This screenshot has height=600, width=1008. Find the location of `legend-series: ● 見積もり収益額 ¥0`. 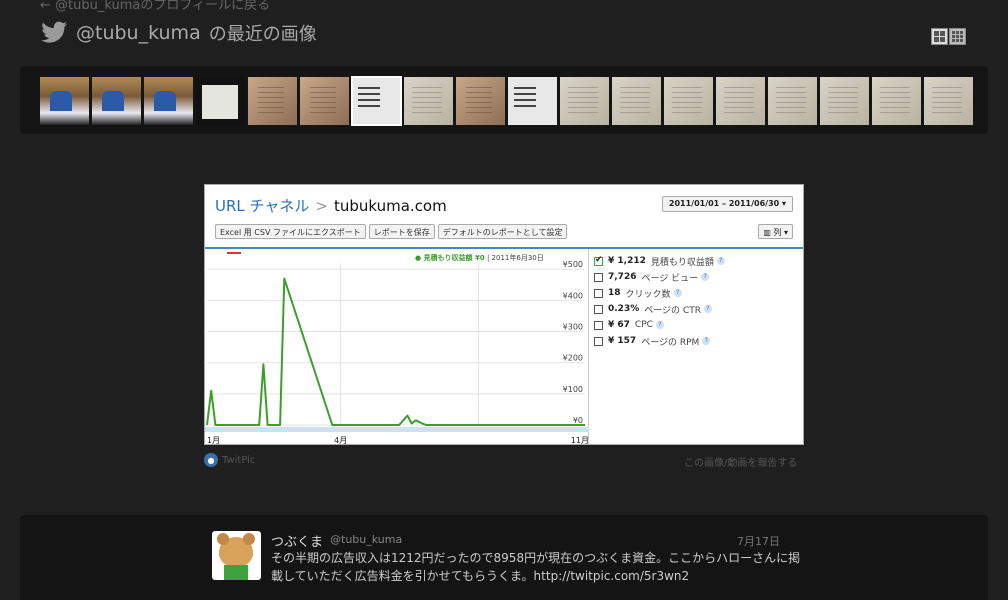

legend-series: ● 見積もり収益額 ¥0 is located at coordinates (450, 258).